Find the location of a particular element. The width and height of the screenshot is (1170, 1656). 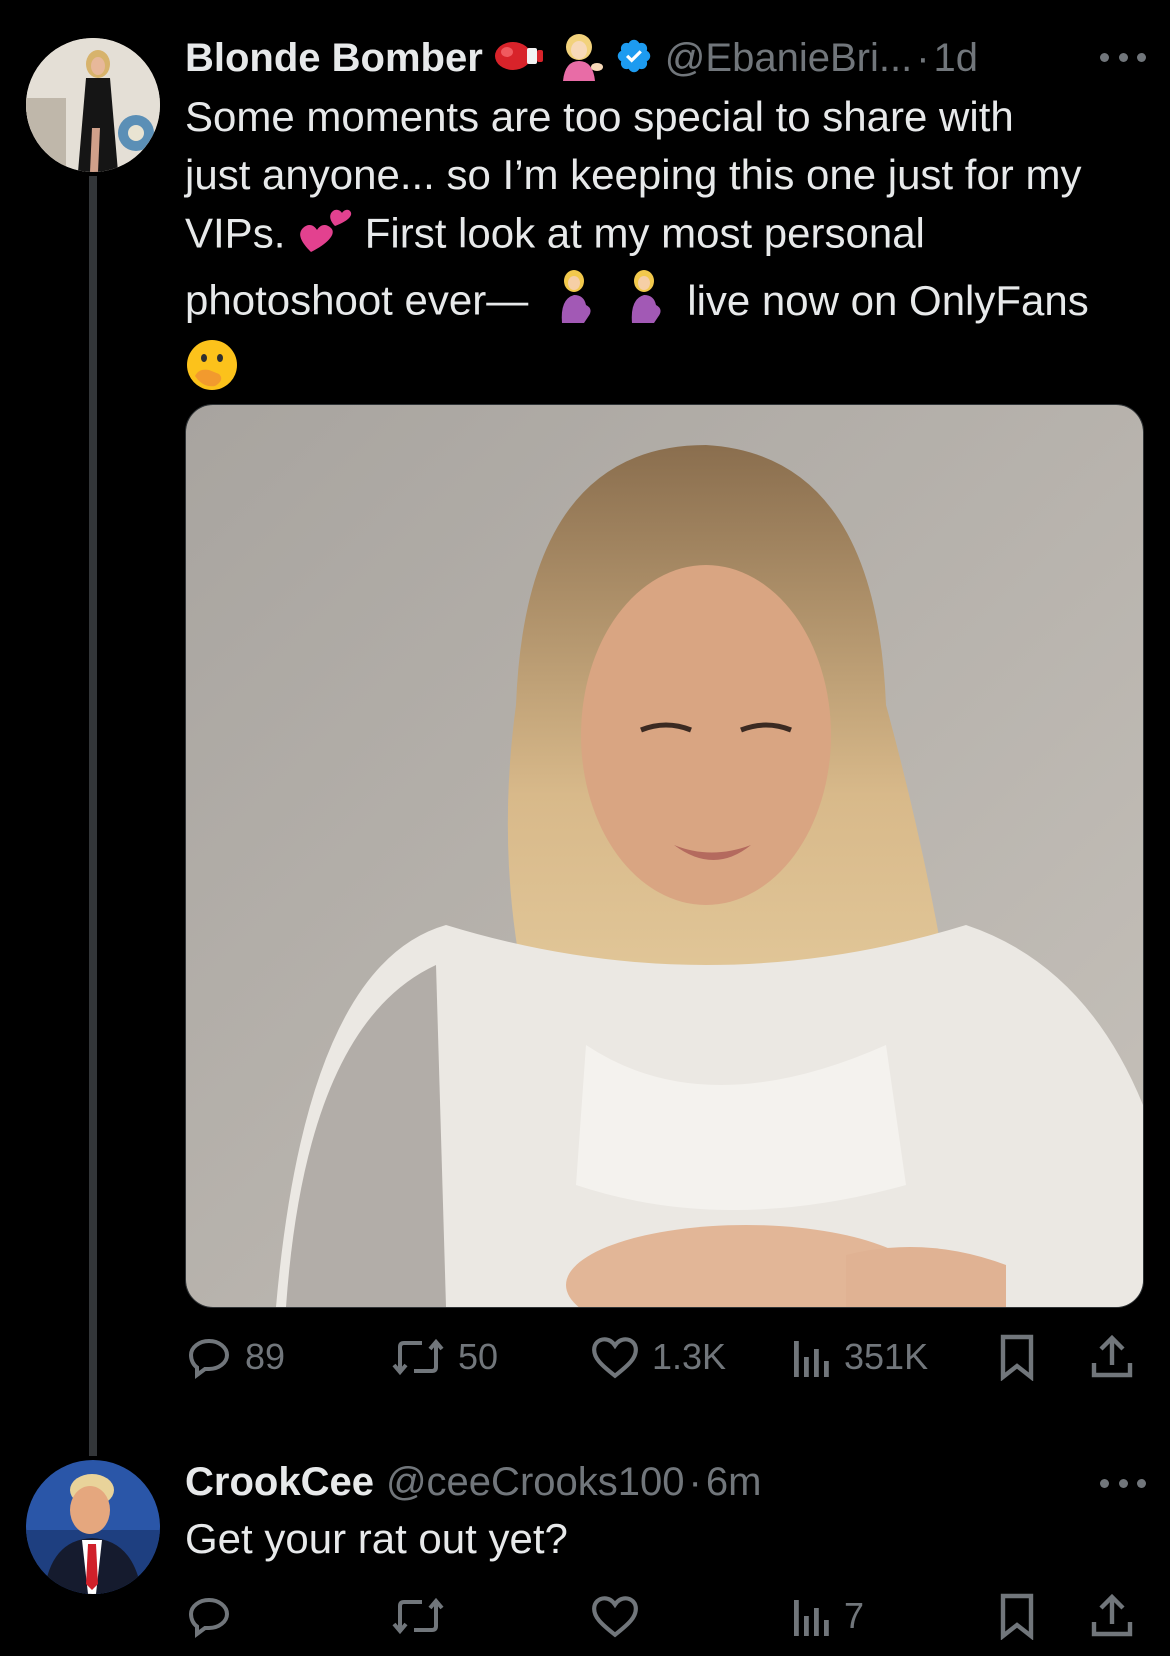

reply-button is located at coordinates (215, 1616).